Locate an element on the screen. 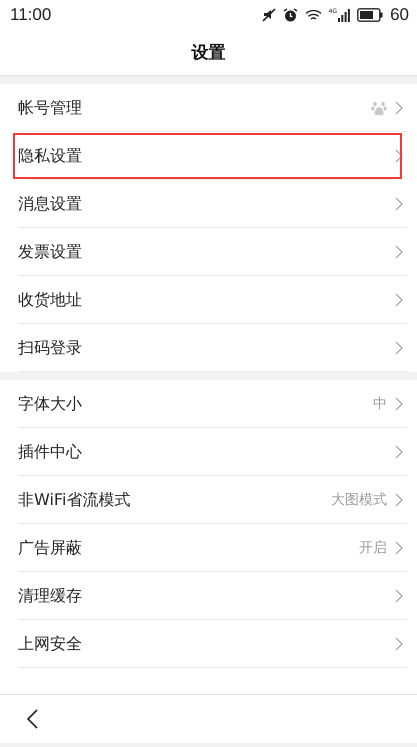 The image size is (417, 747). setting-label: 扫码登录 is located at coordinates (50, 348).